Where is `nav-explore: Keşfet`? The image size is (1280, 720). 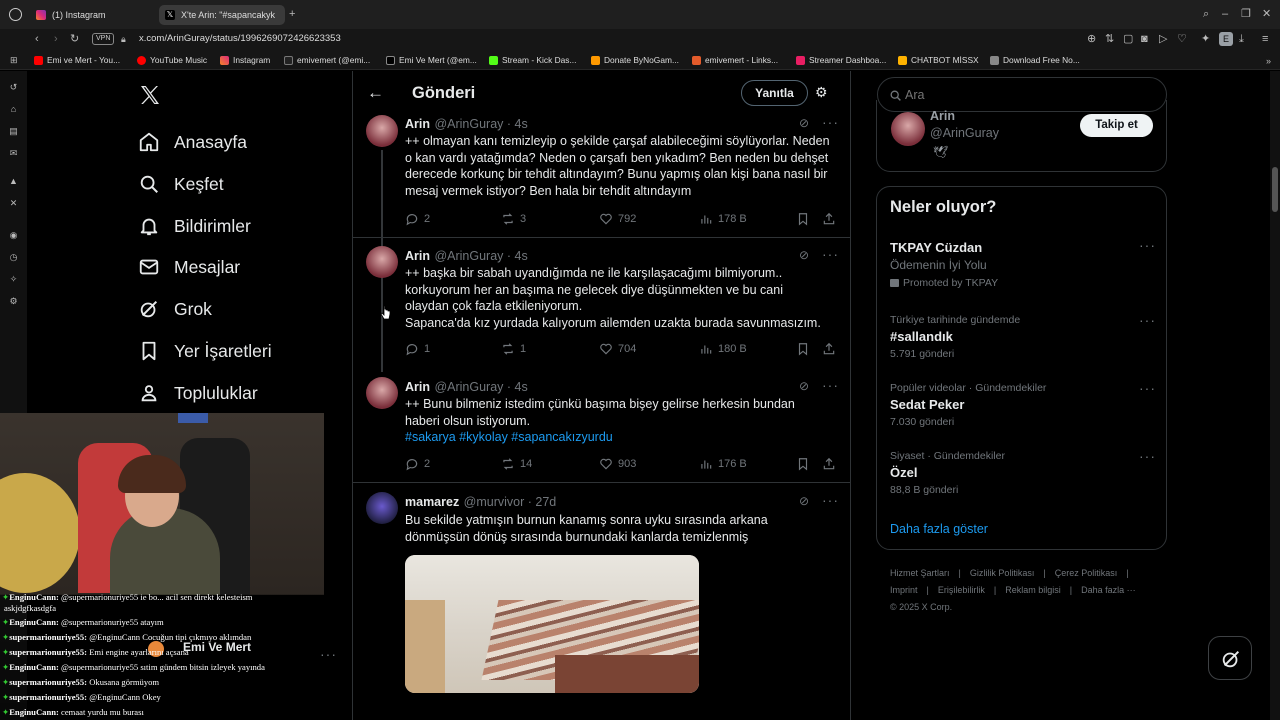
nav-explore: Keşfet is located at coordinates (181, 184).